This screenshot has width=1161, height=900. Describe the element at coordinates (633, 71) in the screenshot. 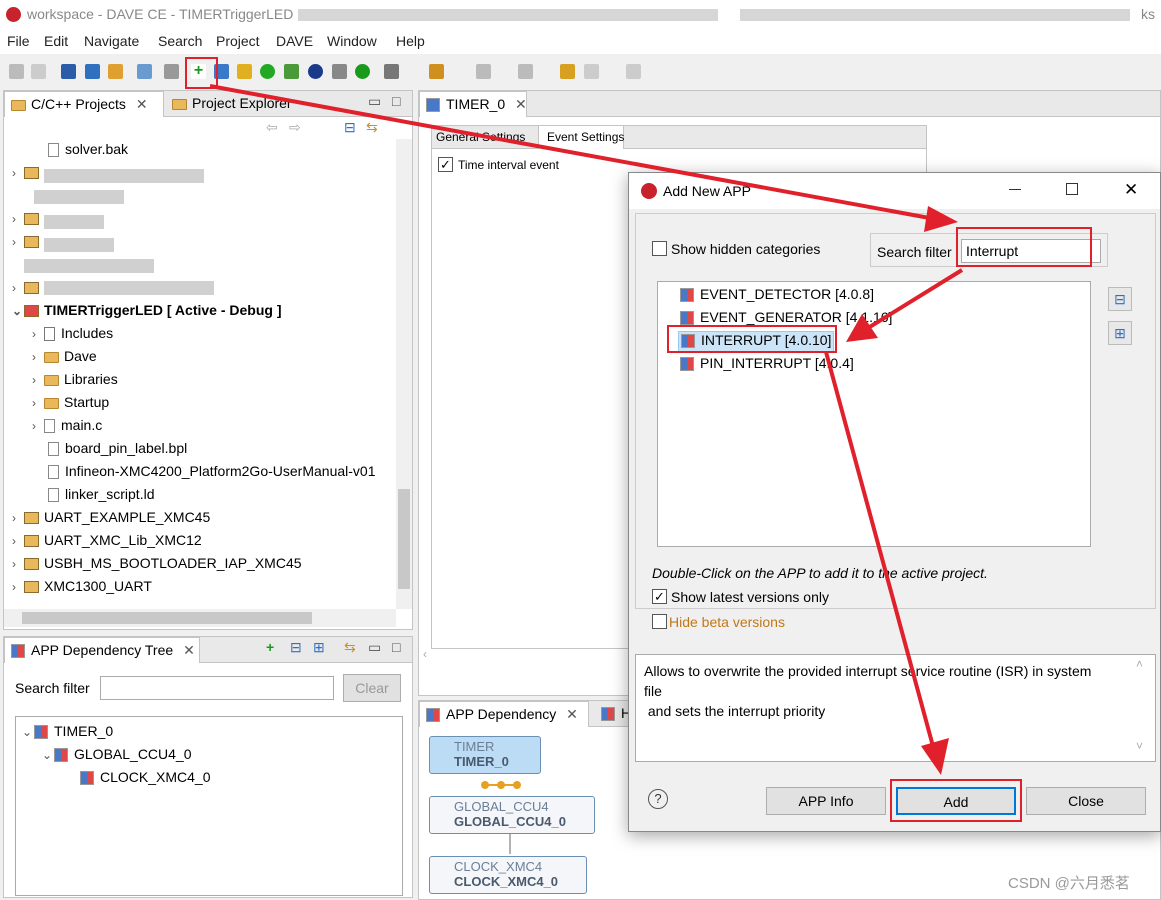

I see `forward-icon` at that location.